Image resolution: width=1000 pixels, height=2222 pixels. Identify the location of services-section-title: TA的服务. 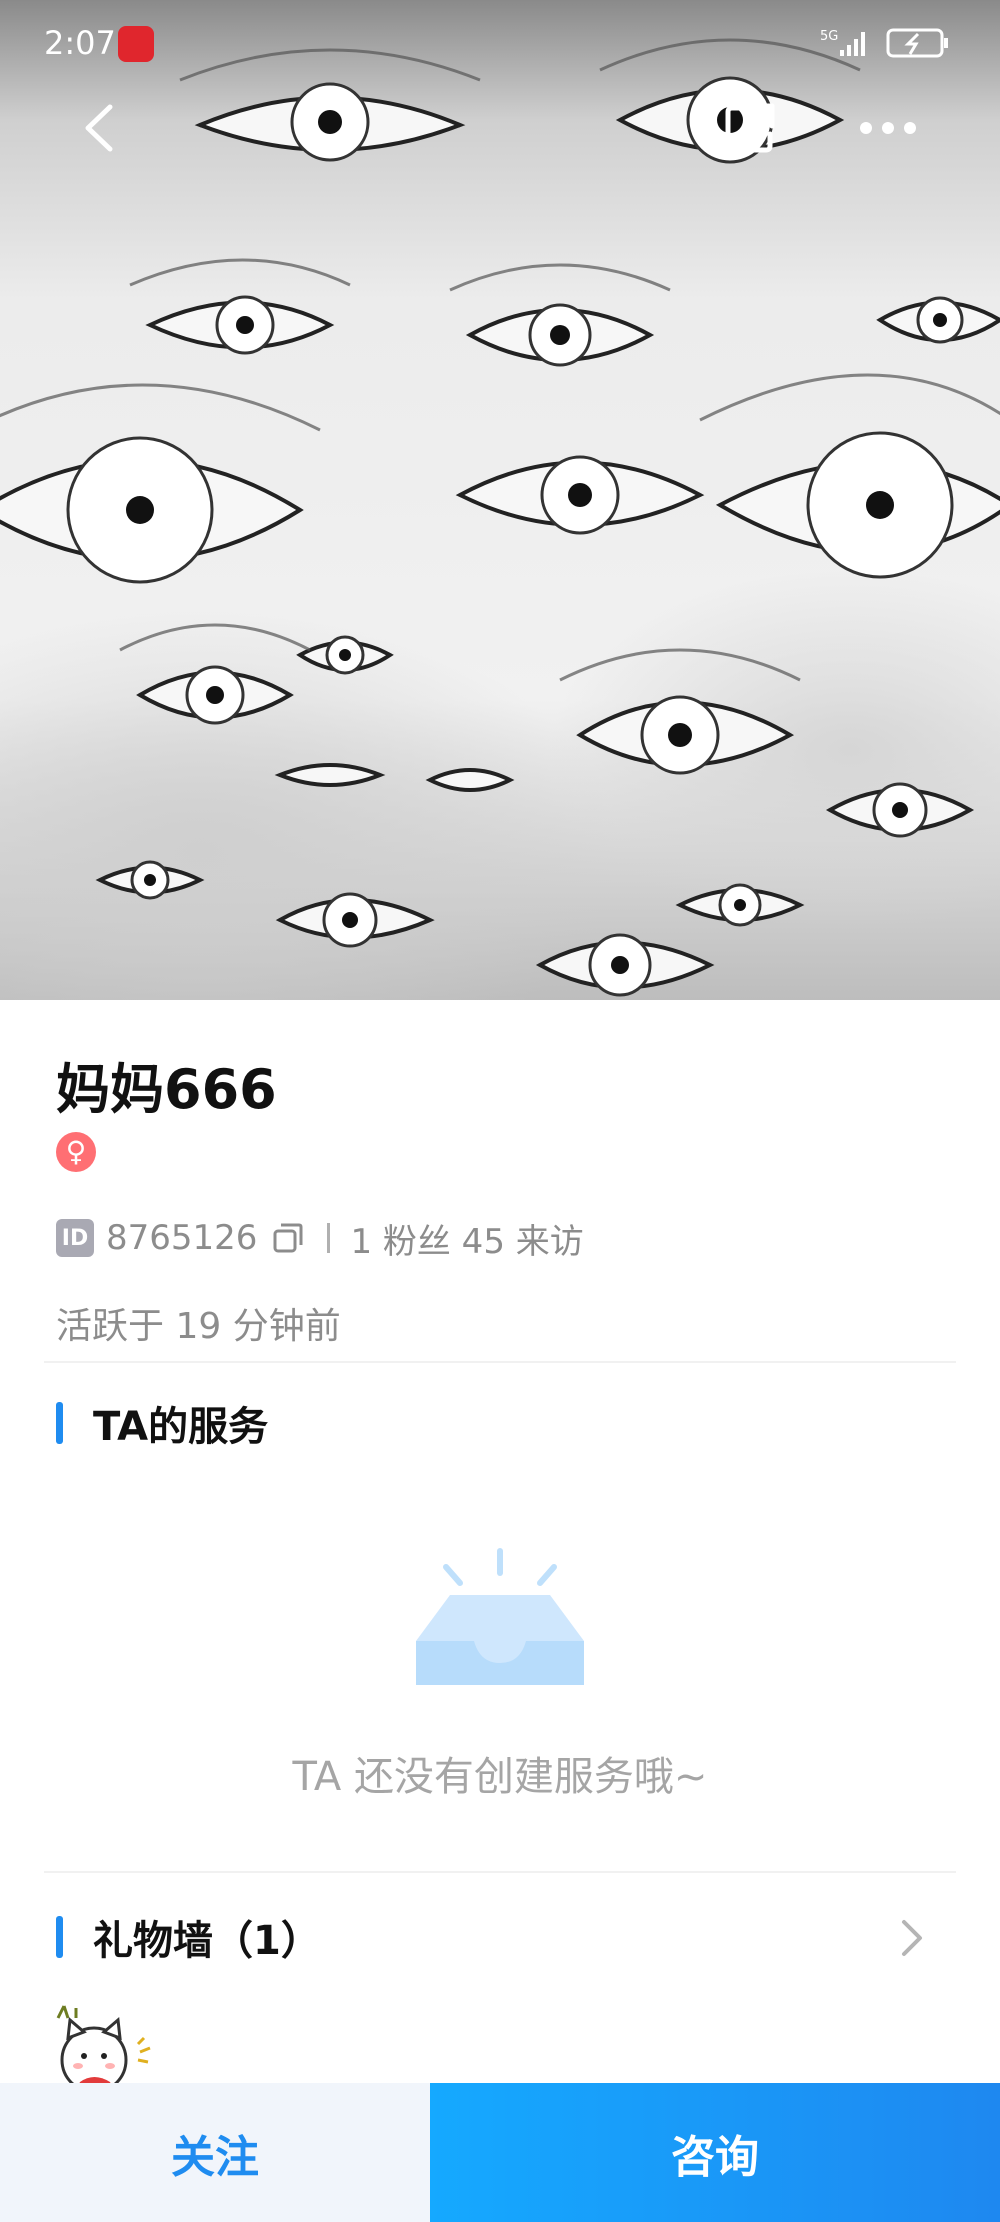
(162, 1423).